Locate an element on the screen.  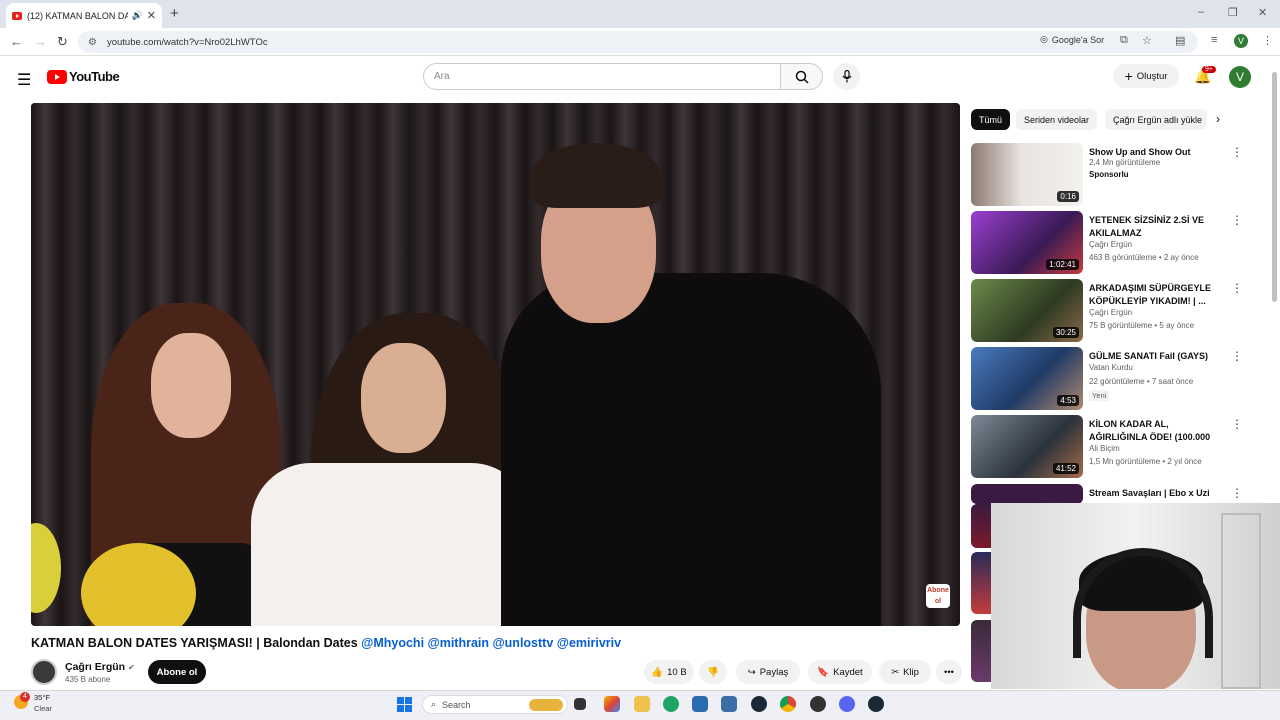
recommendation-title: Stream Savaşları | Ebo x Uzi is located at coordinates (1158, 493).